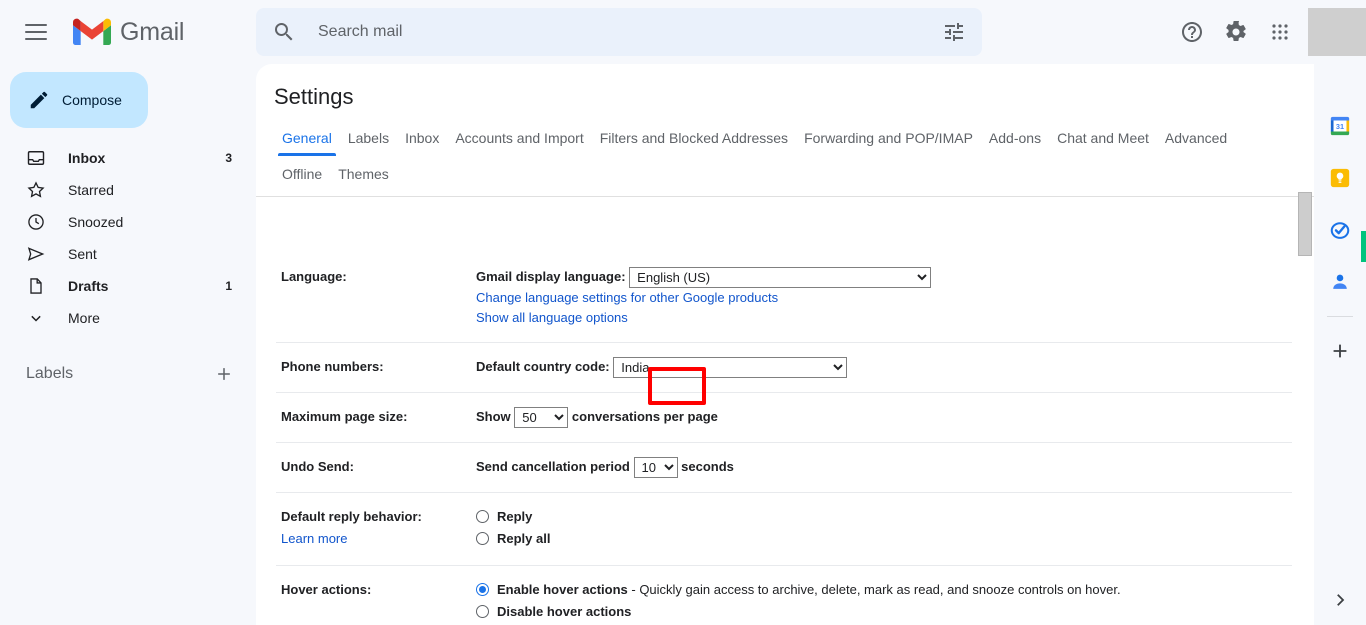 Image resolution: width=1366 pixels, height=625 pixels. I want to click on scrollbar-thumb, so click(1305, 224).